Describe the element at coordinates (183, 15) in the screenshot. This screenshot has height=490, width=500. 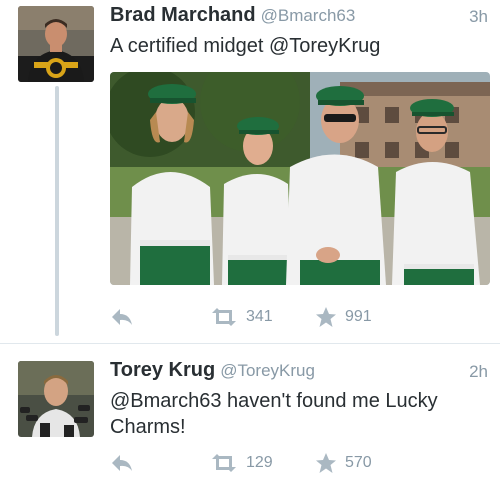
I see `display-name: Brad Marchand` at that location.